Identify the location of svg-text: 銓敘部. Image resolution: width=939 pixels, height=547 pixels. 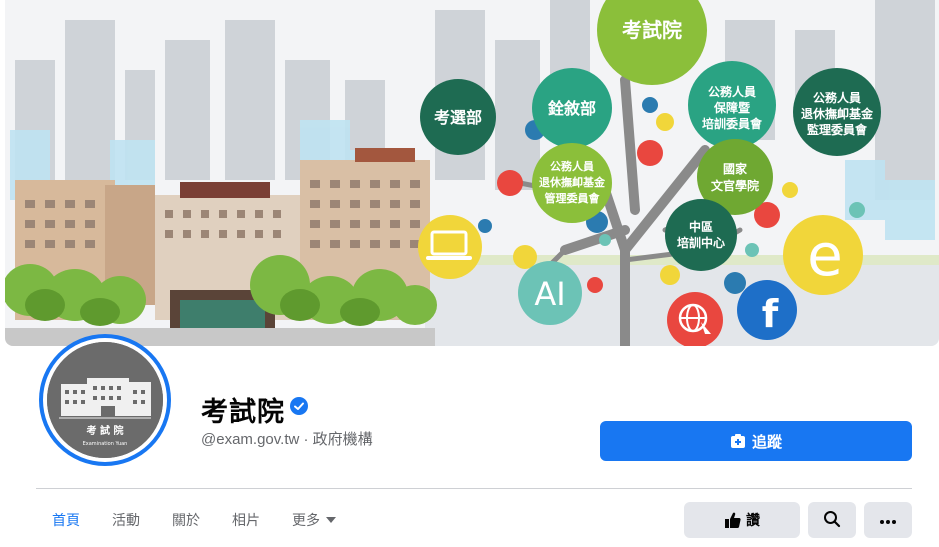
(572, 108).